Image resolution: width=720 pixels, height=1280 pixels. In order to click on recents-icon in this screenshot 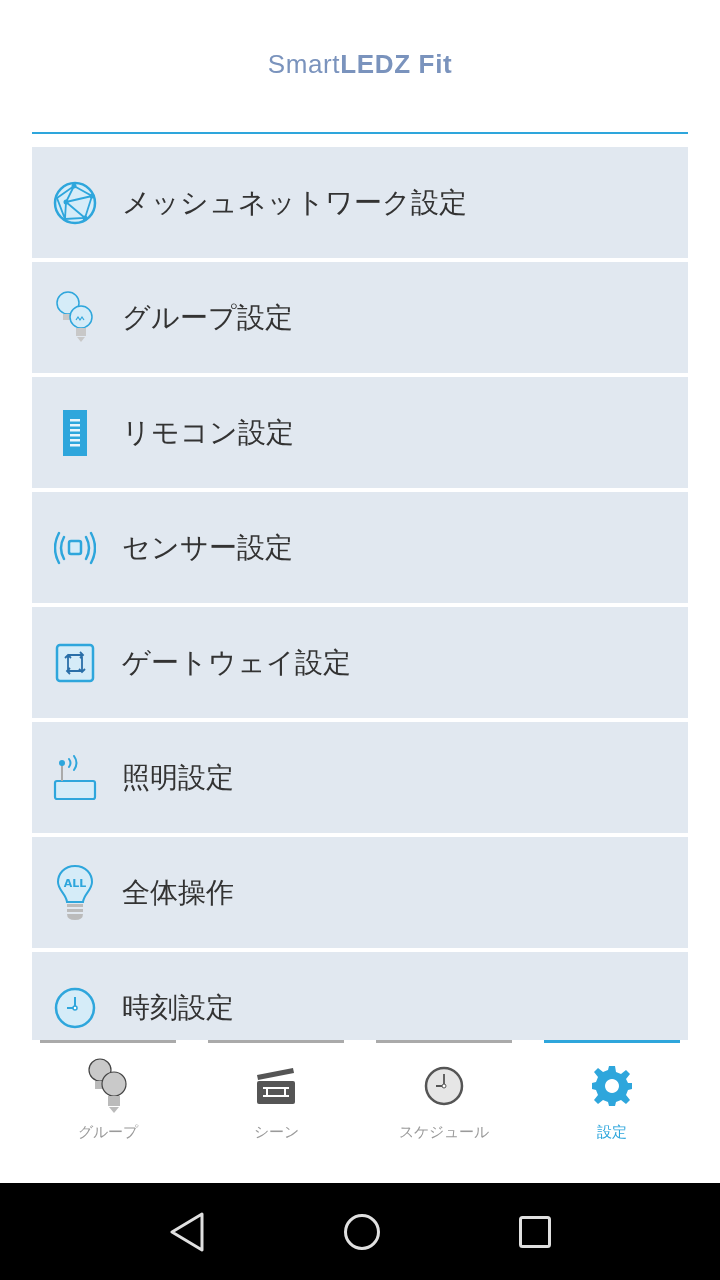, I will do `click(535, 1231)`.